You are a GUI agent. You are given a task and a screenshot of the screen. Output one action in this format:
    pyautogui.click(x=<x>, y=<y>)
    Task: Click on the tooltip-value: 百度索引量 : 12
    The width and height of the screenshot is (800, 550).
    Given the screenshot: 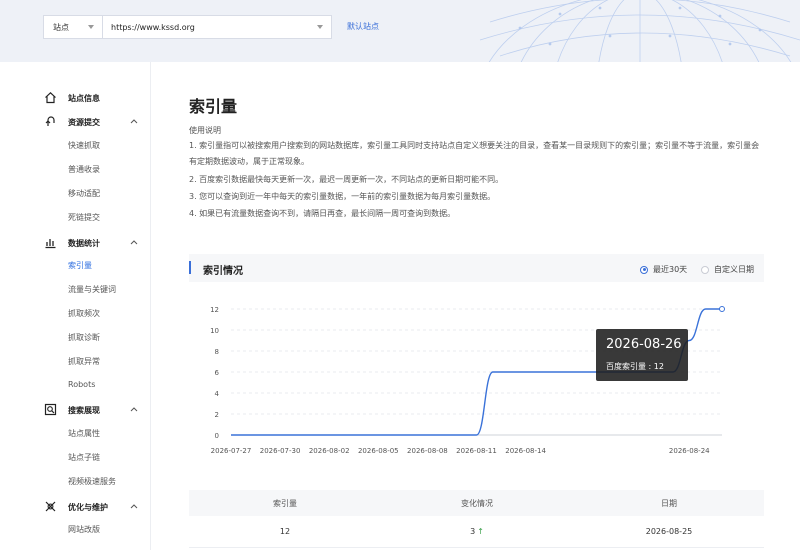 What is the action you would take?
    pyautogui.click(x=635, y=366)
    